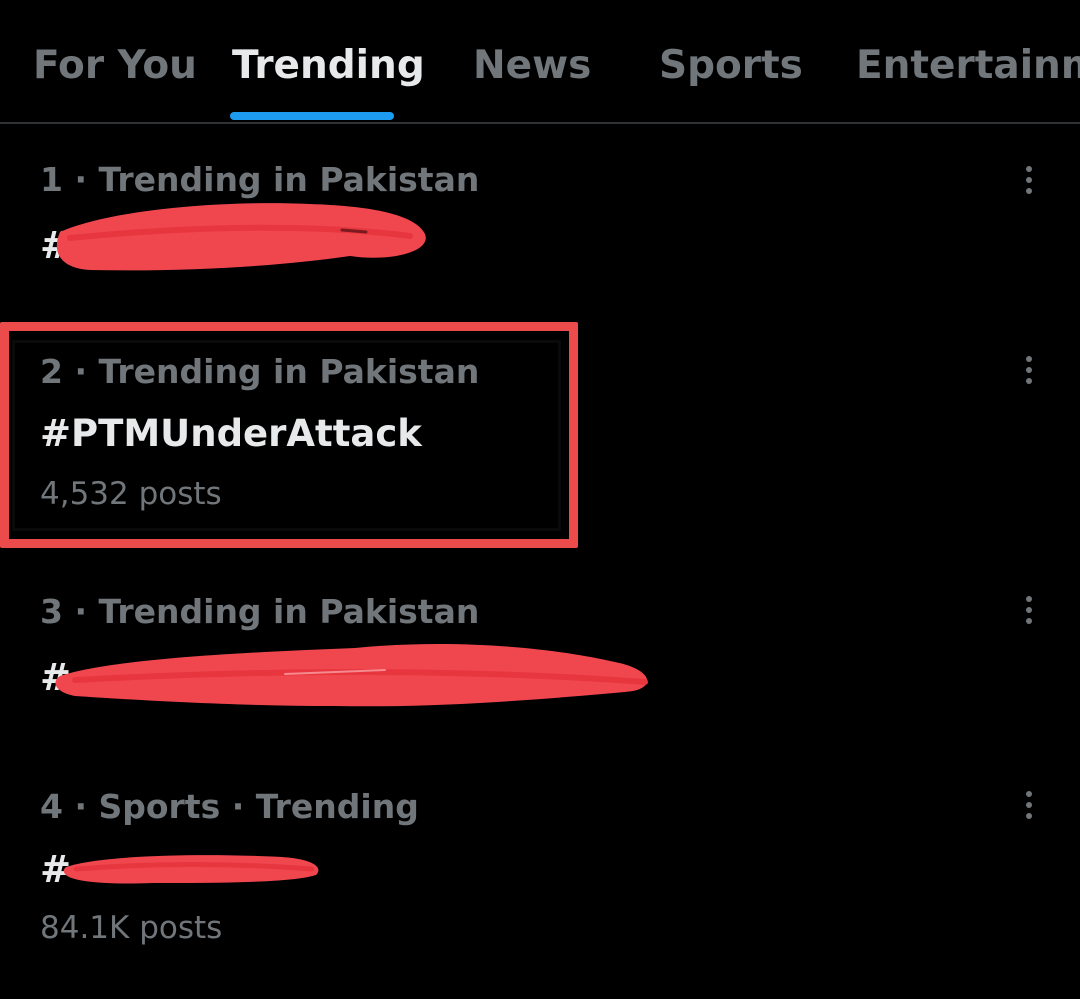 The image size is (1080, 999). I want to click on trend-hashtag: #PTMUnderAttack, so click(231, 433).